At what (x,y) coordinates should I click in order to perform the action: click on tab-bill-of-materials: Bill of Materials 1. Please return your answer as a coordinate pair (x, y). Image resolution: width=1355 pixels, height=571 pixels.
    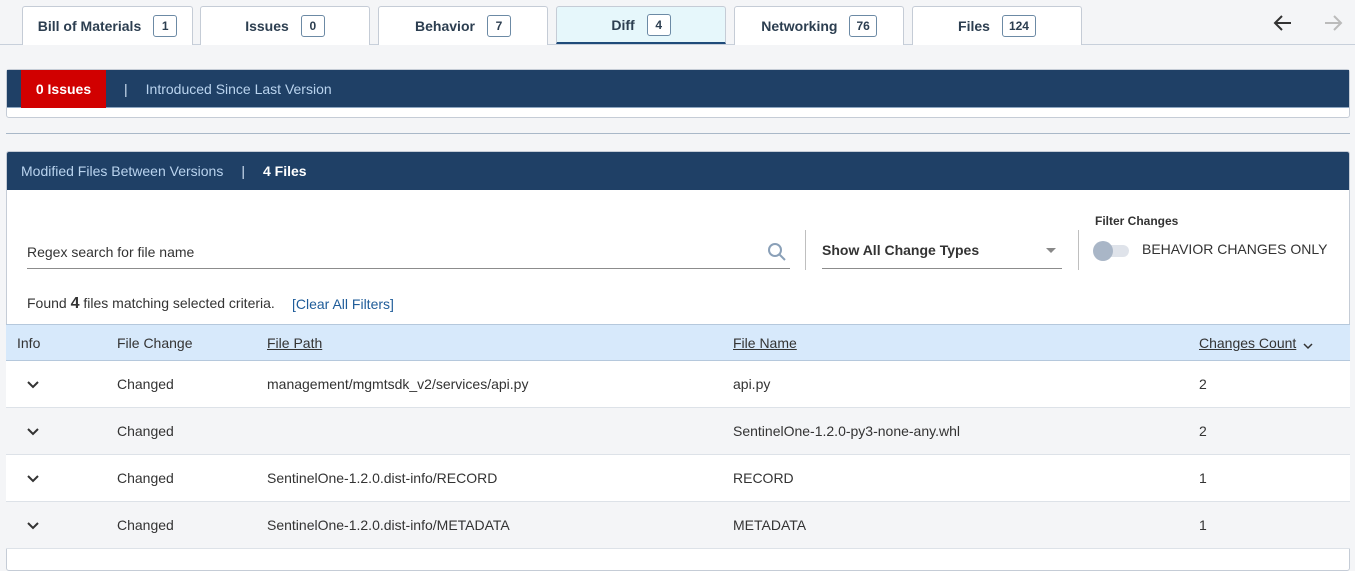
    Looking at the image, I should click on (107, 25).